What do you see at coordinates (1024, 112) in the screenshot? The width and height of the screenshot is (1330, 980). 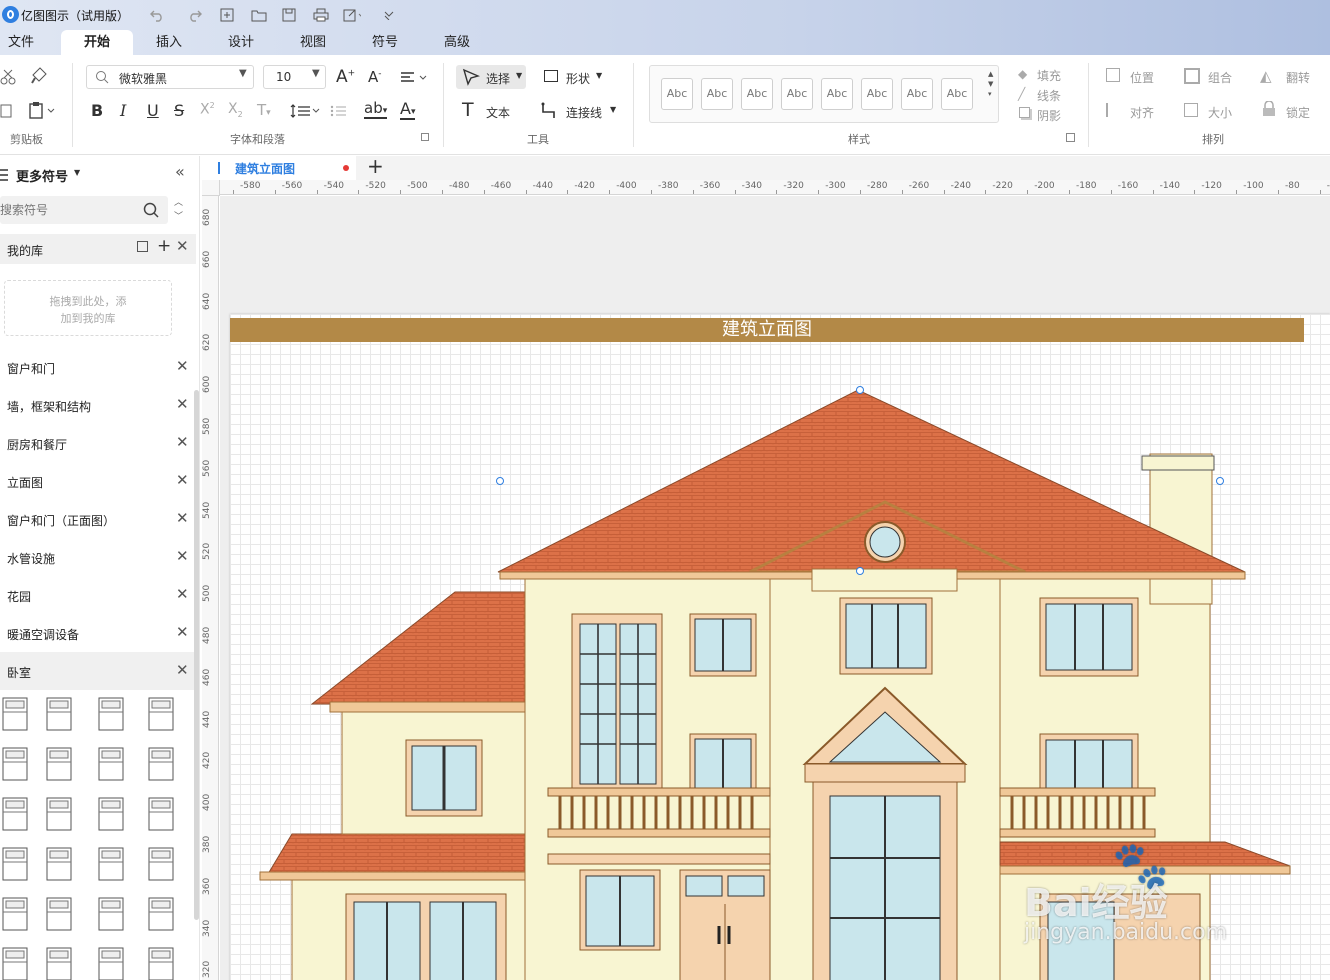 I see `shadow-icon` at bounding box center [1024, 112].